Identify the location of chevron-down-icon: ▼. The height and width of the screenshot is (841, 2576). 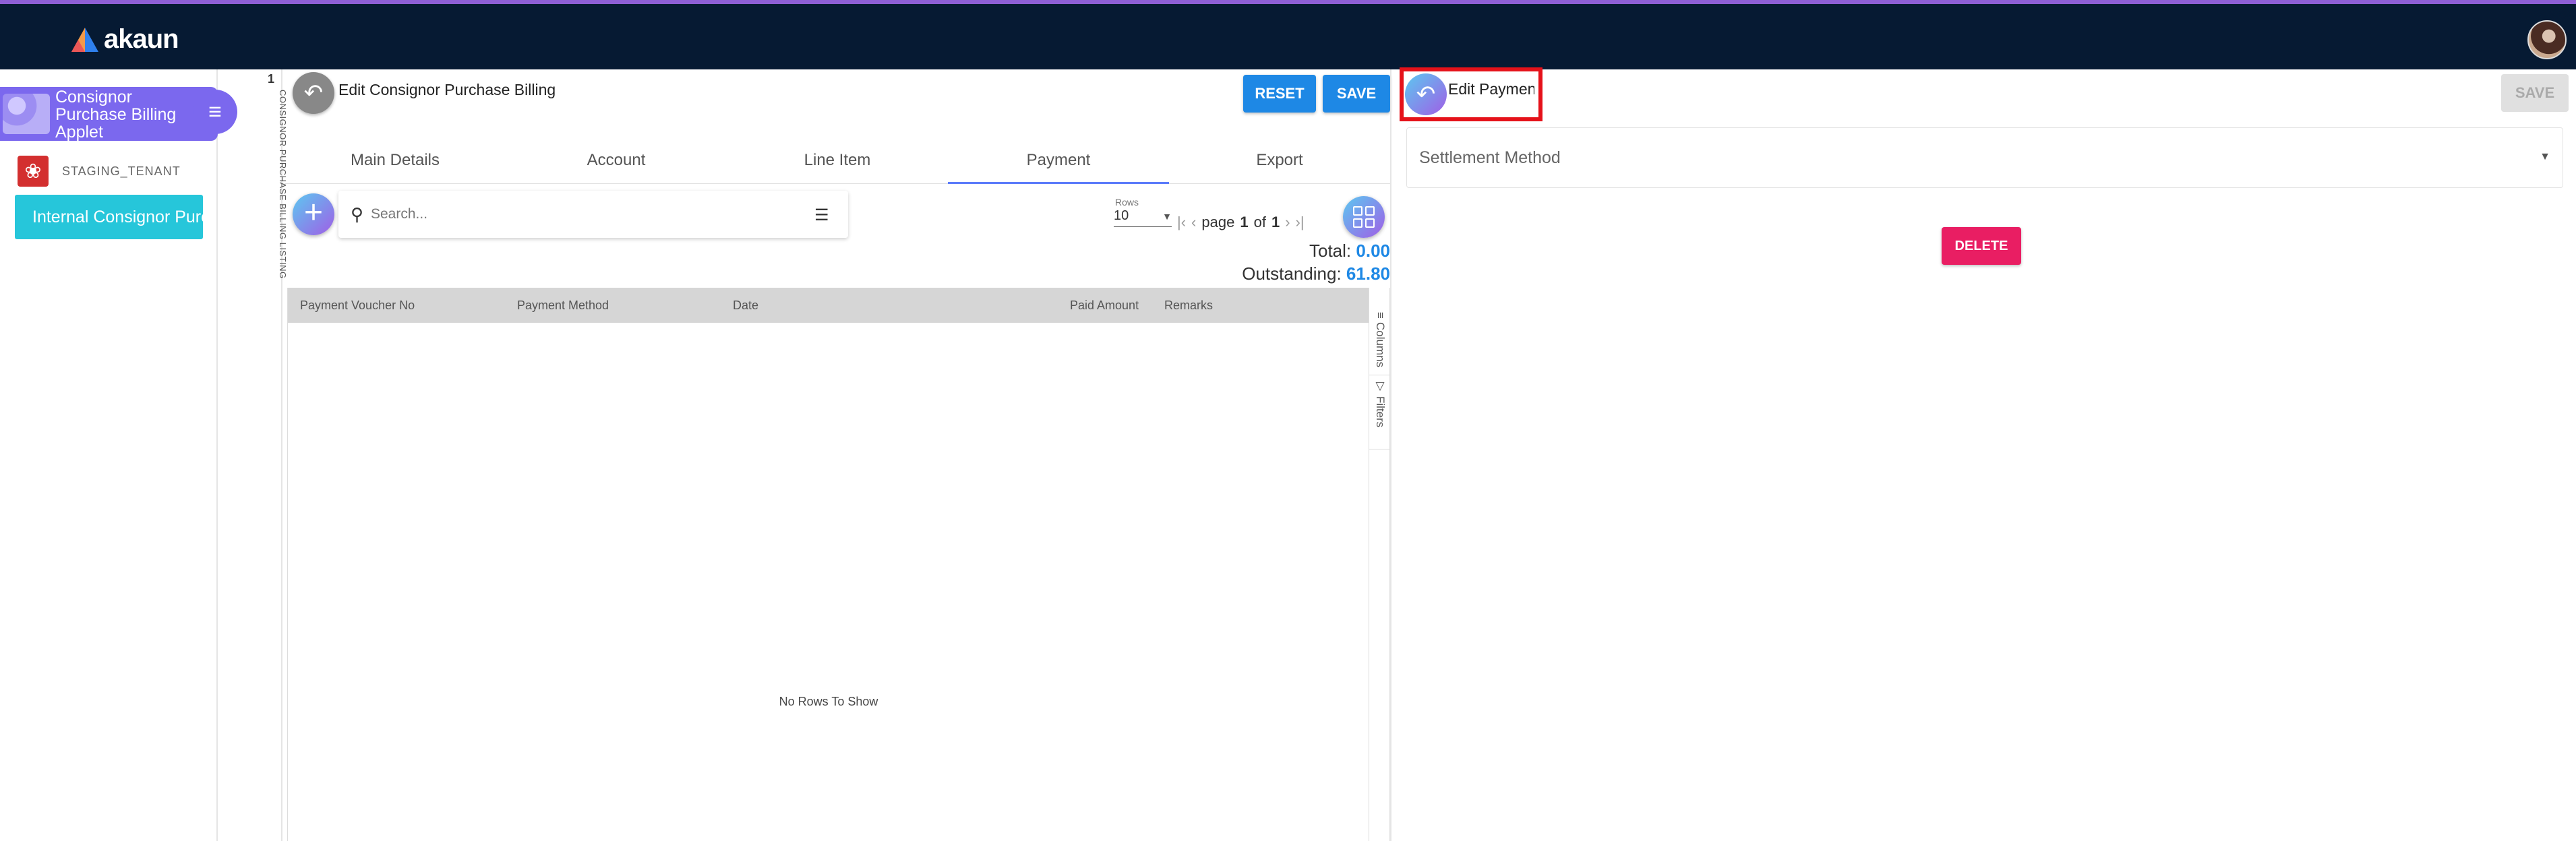
(2545, 156).